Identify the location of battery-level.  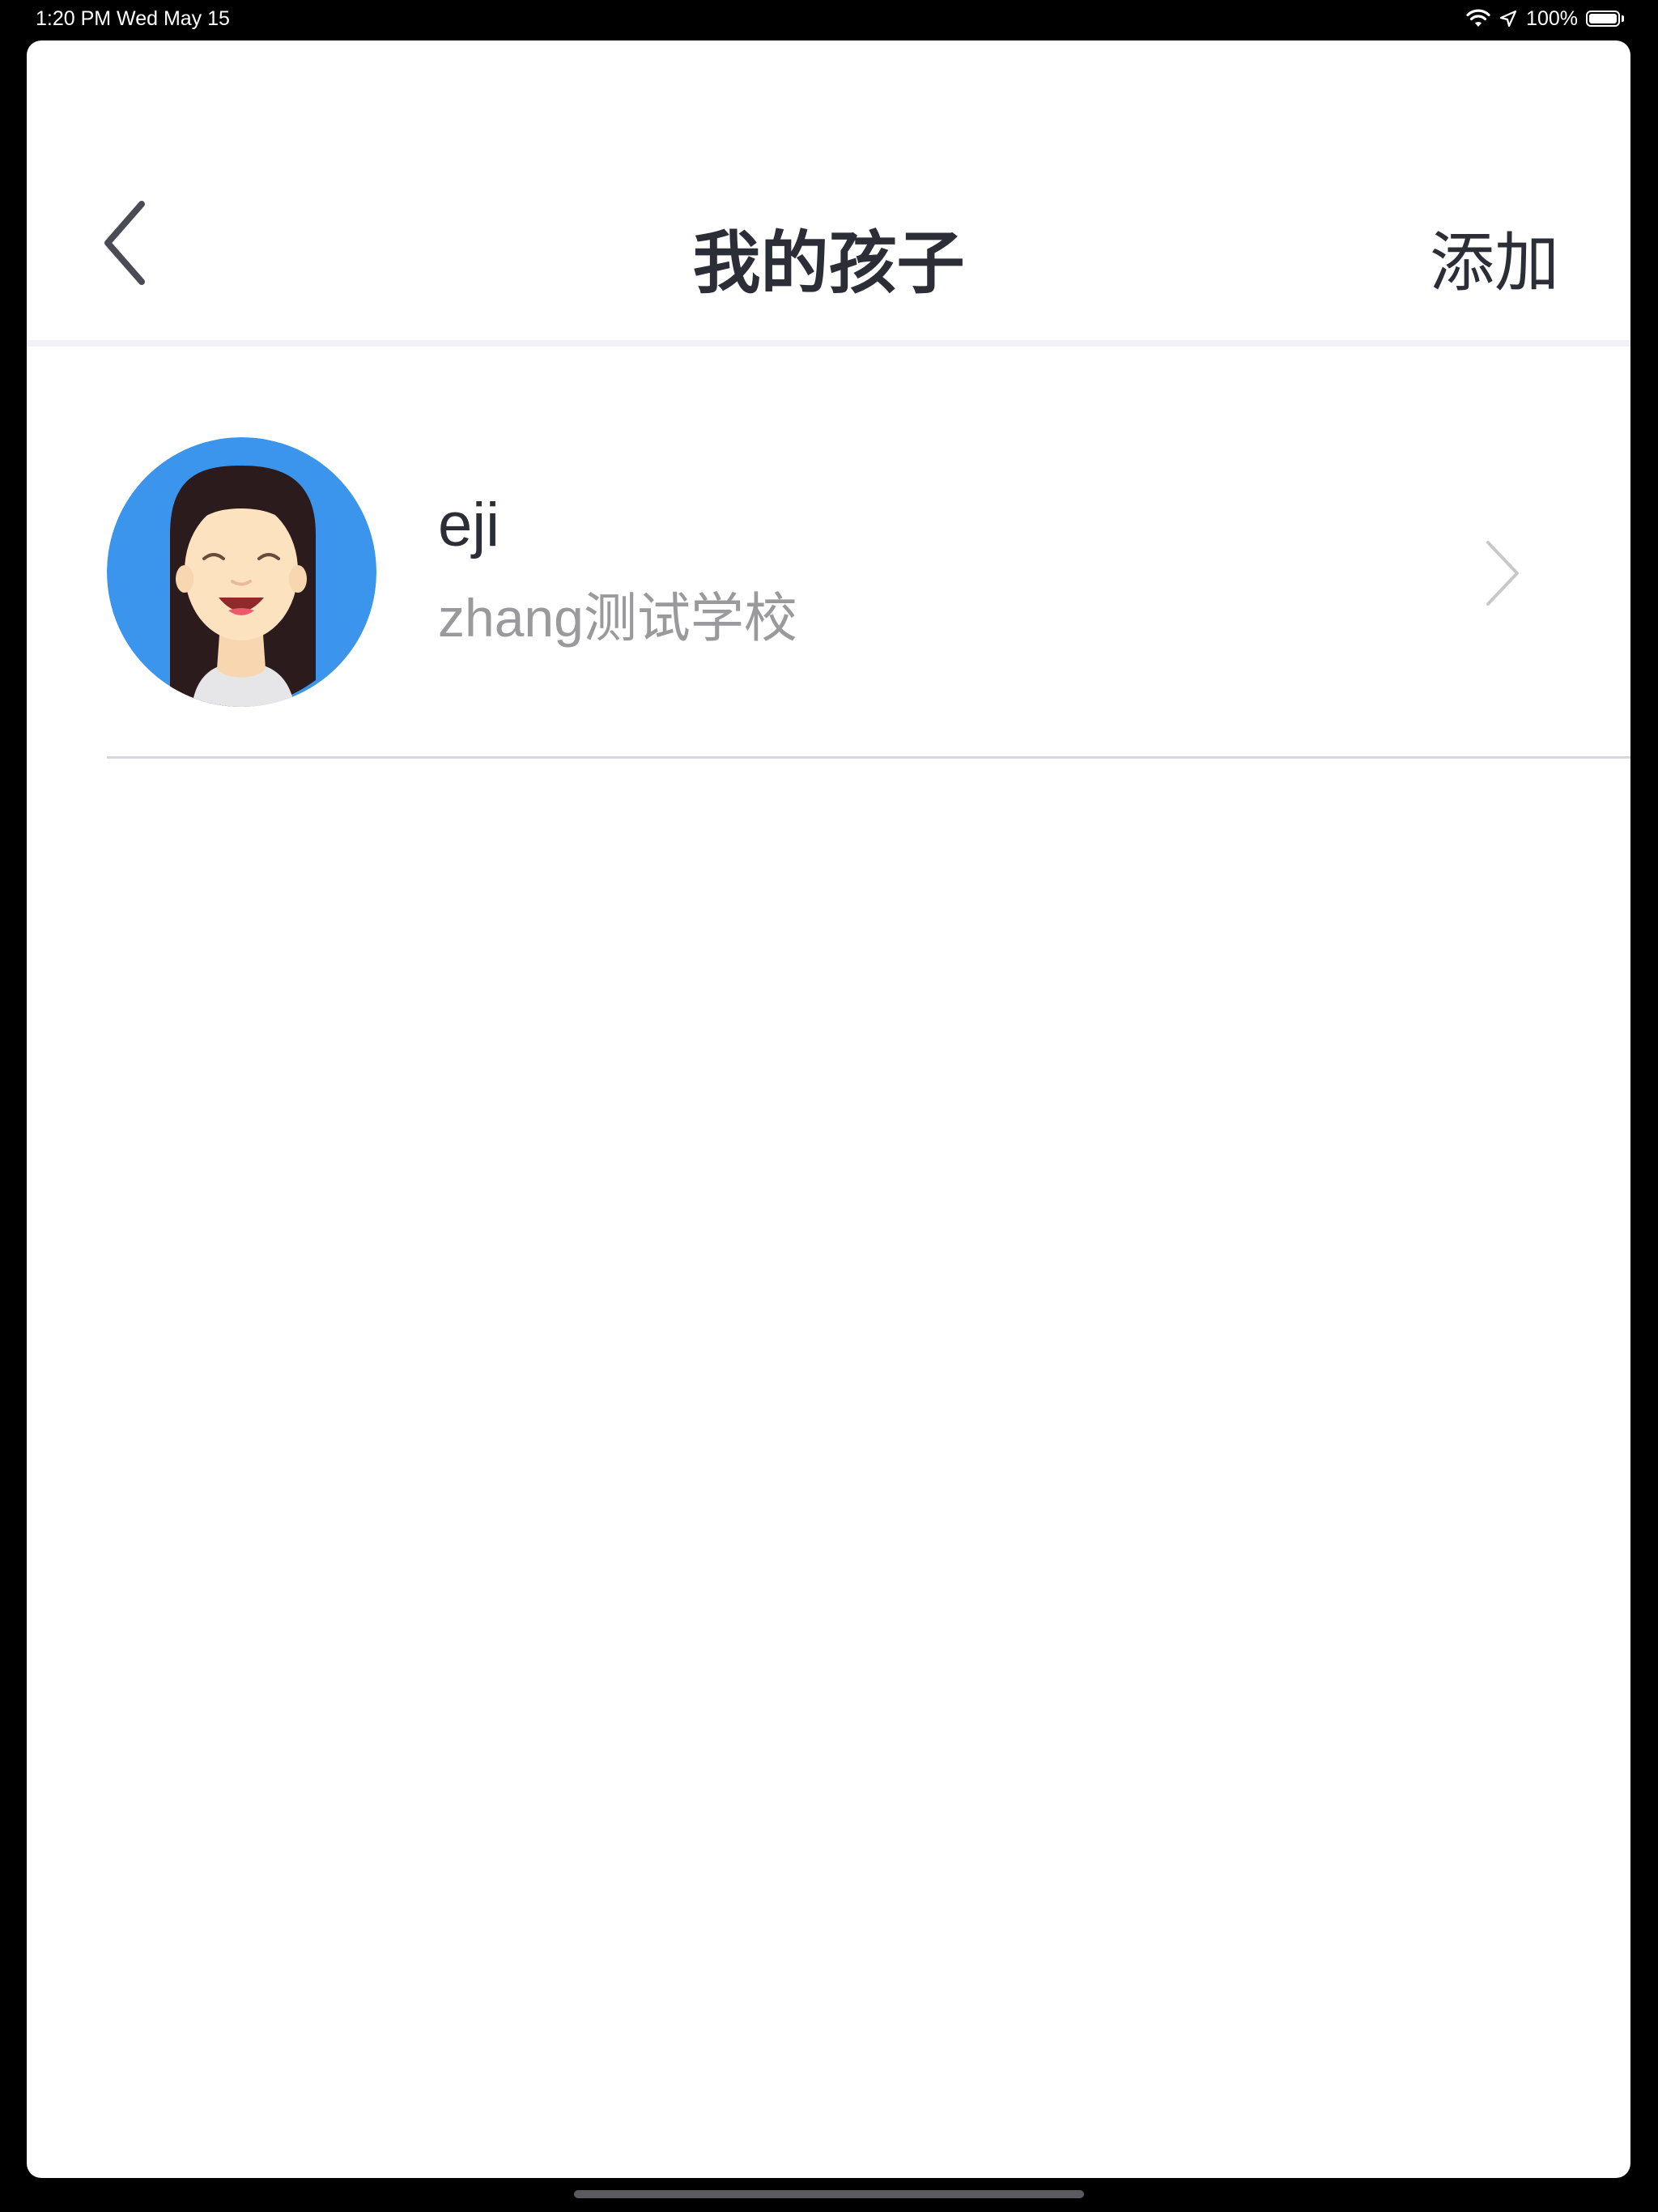
(1603, 19).